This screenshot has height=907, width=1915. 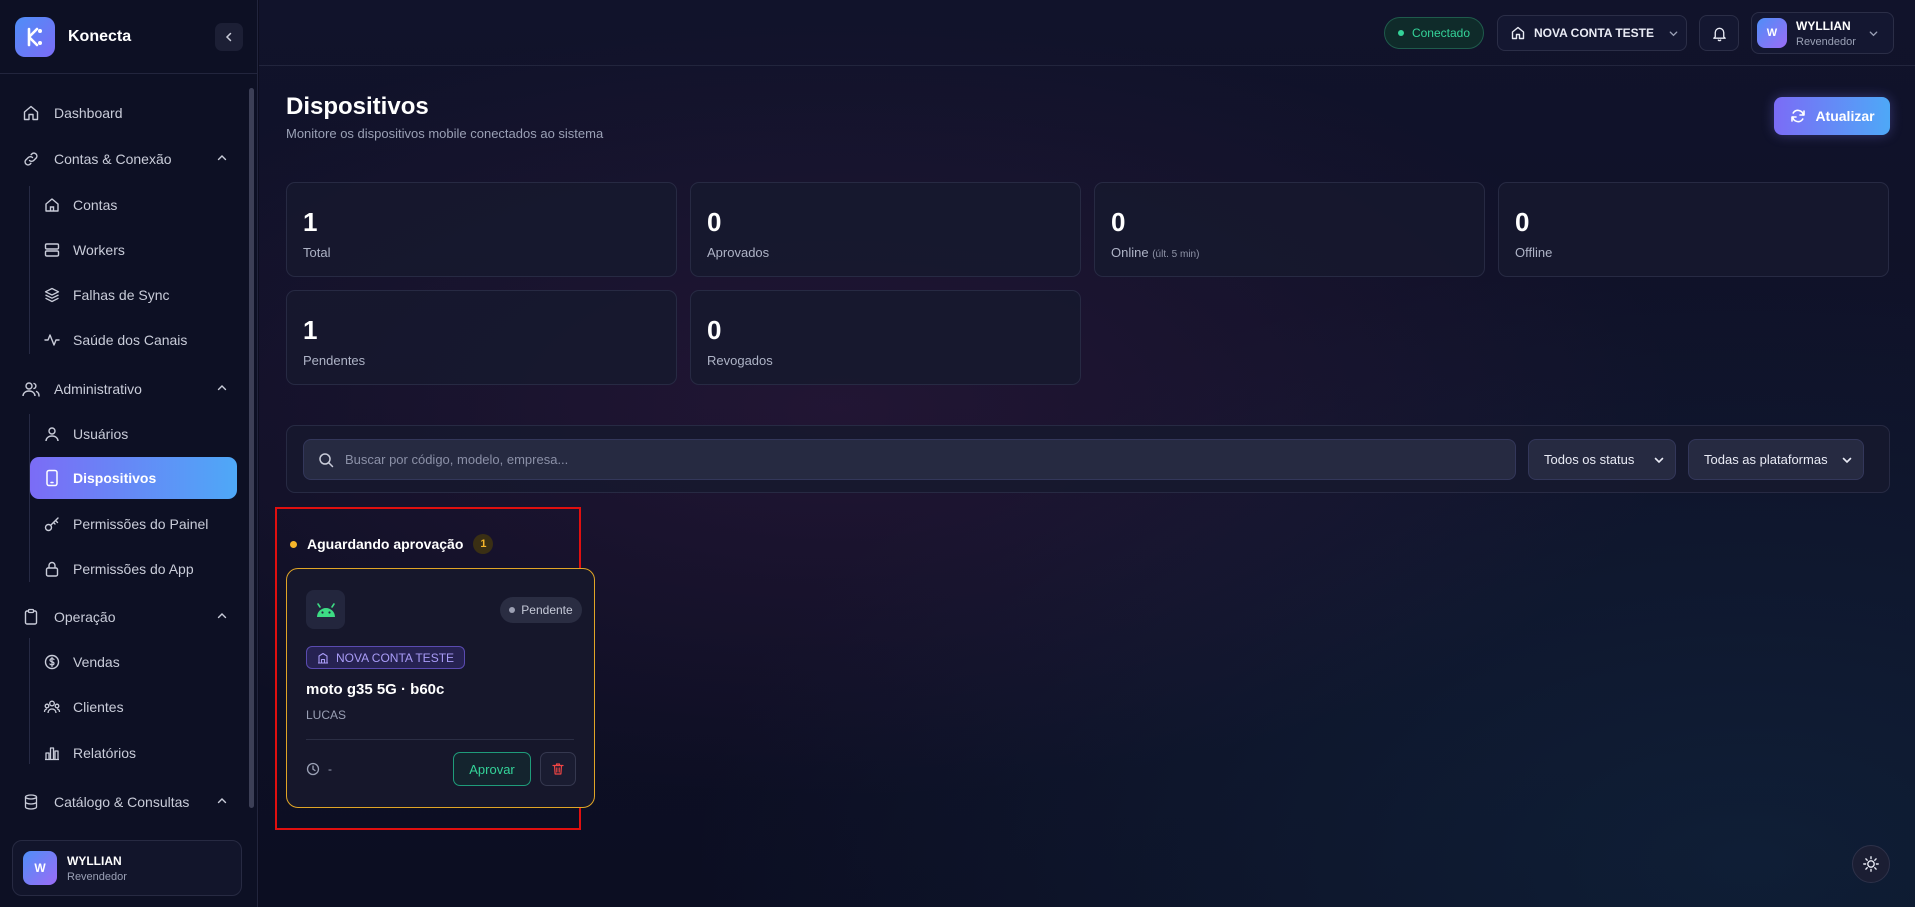 I want to click on trash-icon, so click(x=558, y=769).